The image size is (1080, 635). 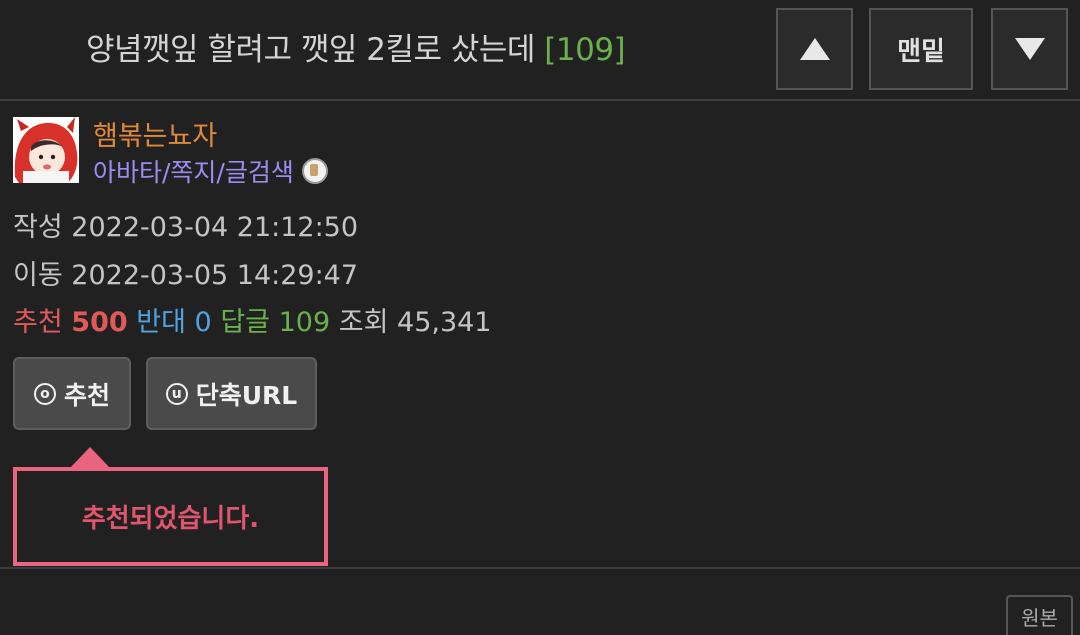 I want to click on level-badge-icon, so click(x=314, y=171).